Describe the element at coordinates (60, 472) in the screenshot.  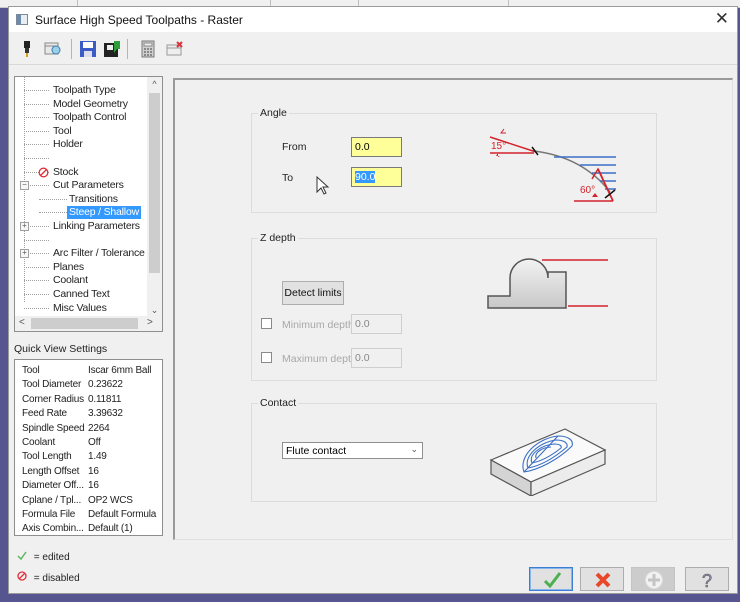
I see `quick-view-row: Length Offset 16` at that location.